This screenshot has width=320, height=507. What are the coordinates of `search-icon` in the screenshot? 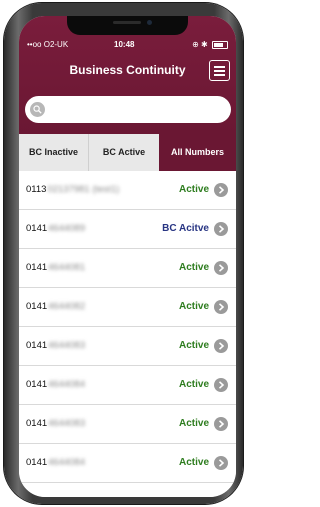 It's located at (37, 109).